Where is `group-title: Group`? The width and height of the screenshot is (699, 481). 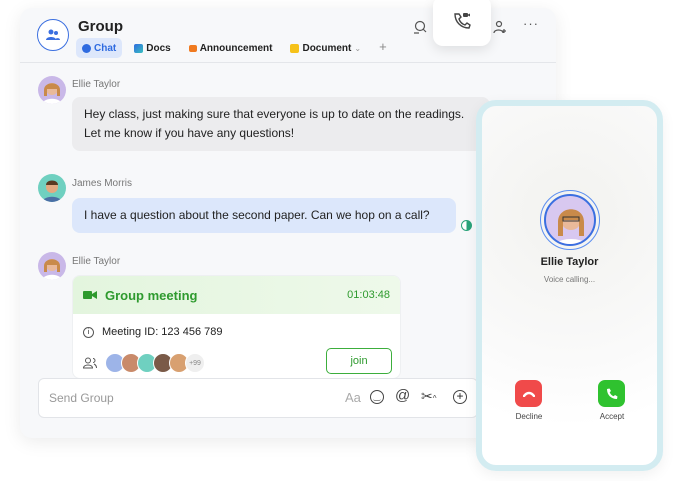
group-title: Group is located at coordinates (100, 26).